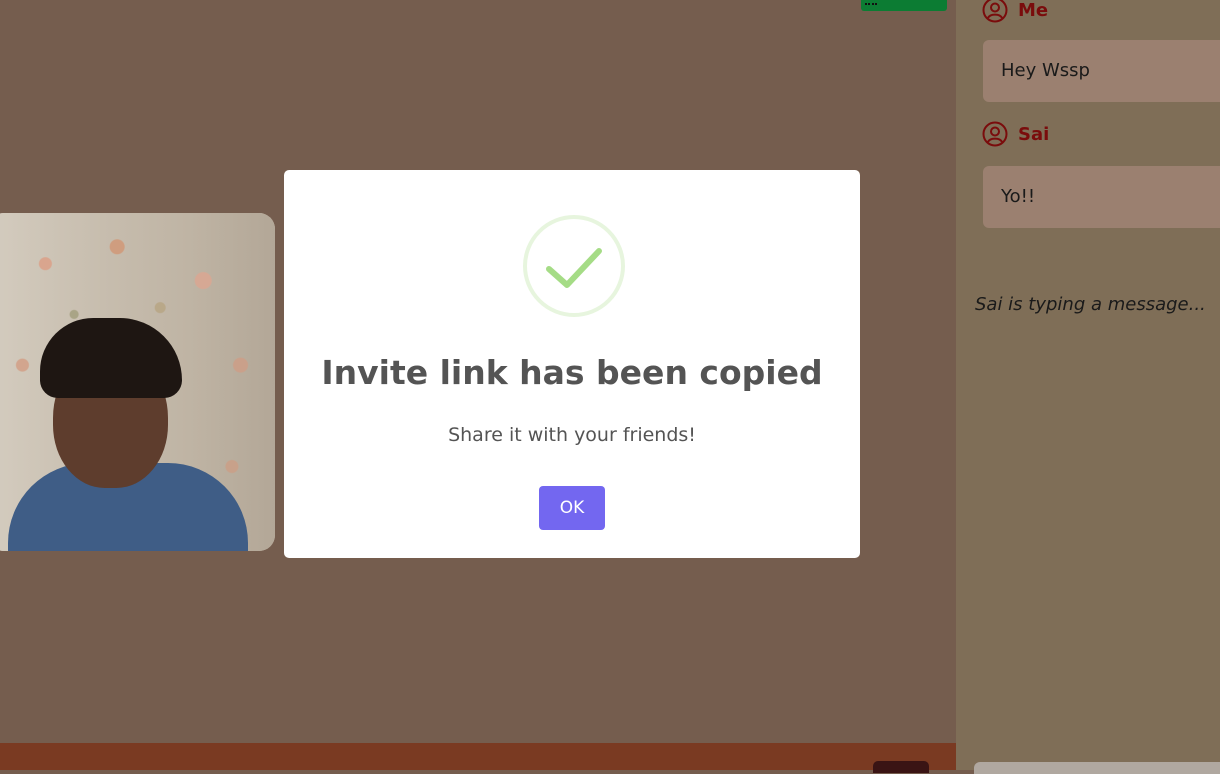 The image size is (1220, 774). Describe the element at coordinates (1101, 197) in the screenshot. I see `chat-message: Yo!!` at that location.